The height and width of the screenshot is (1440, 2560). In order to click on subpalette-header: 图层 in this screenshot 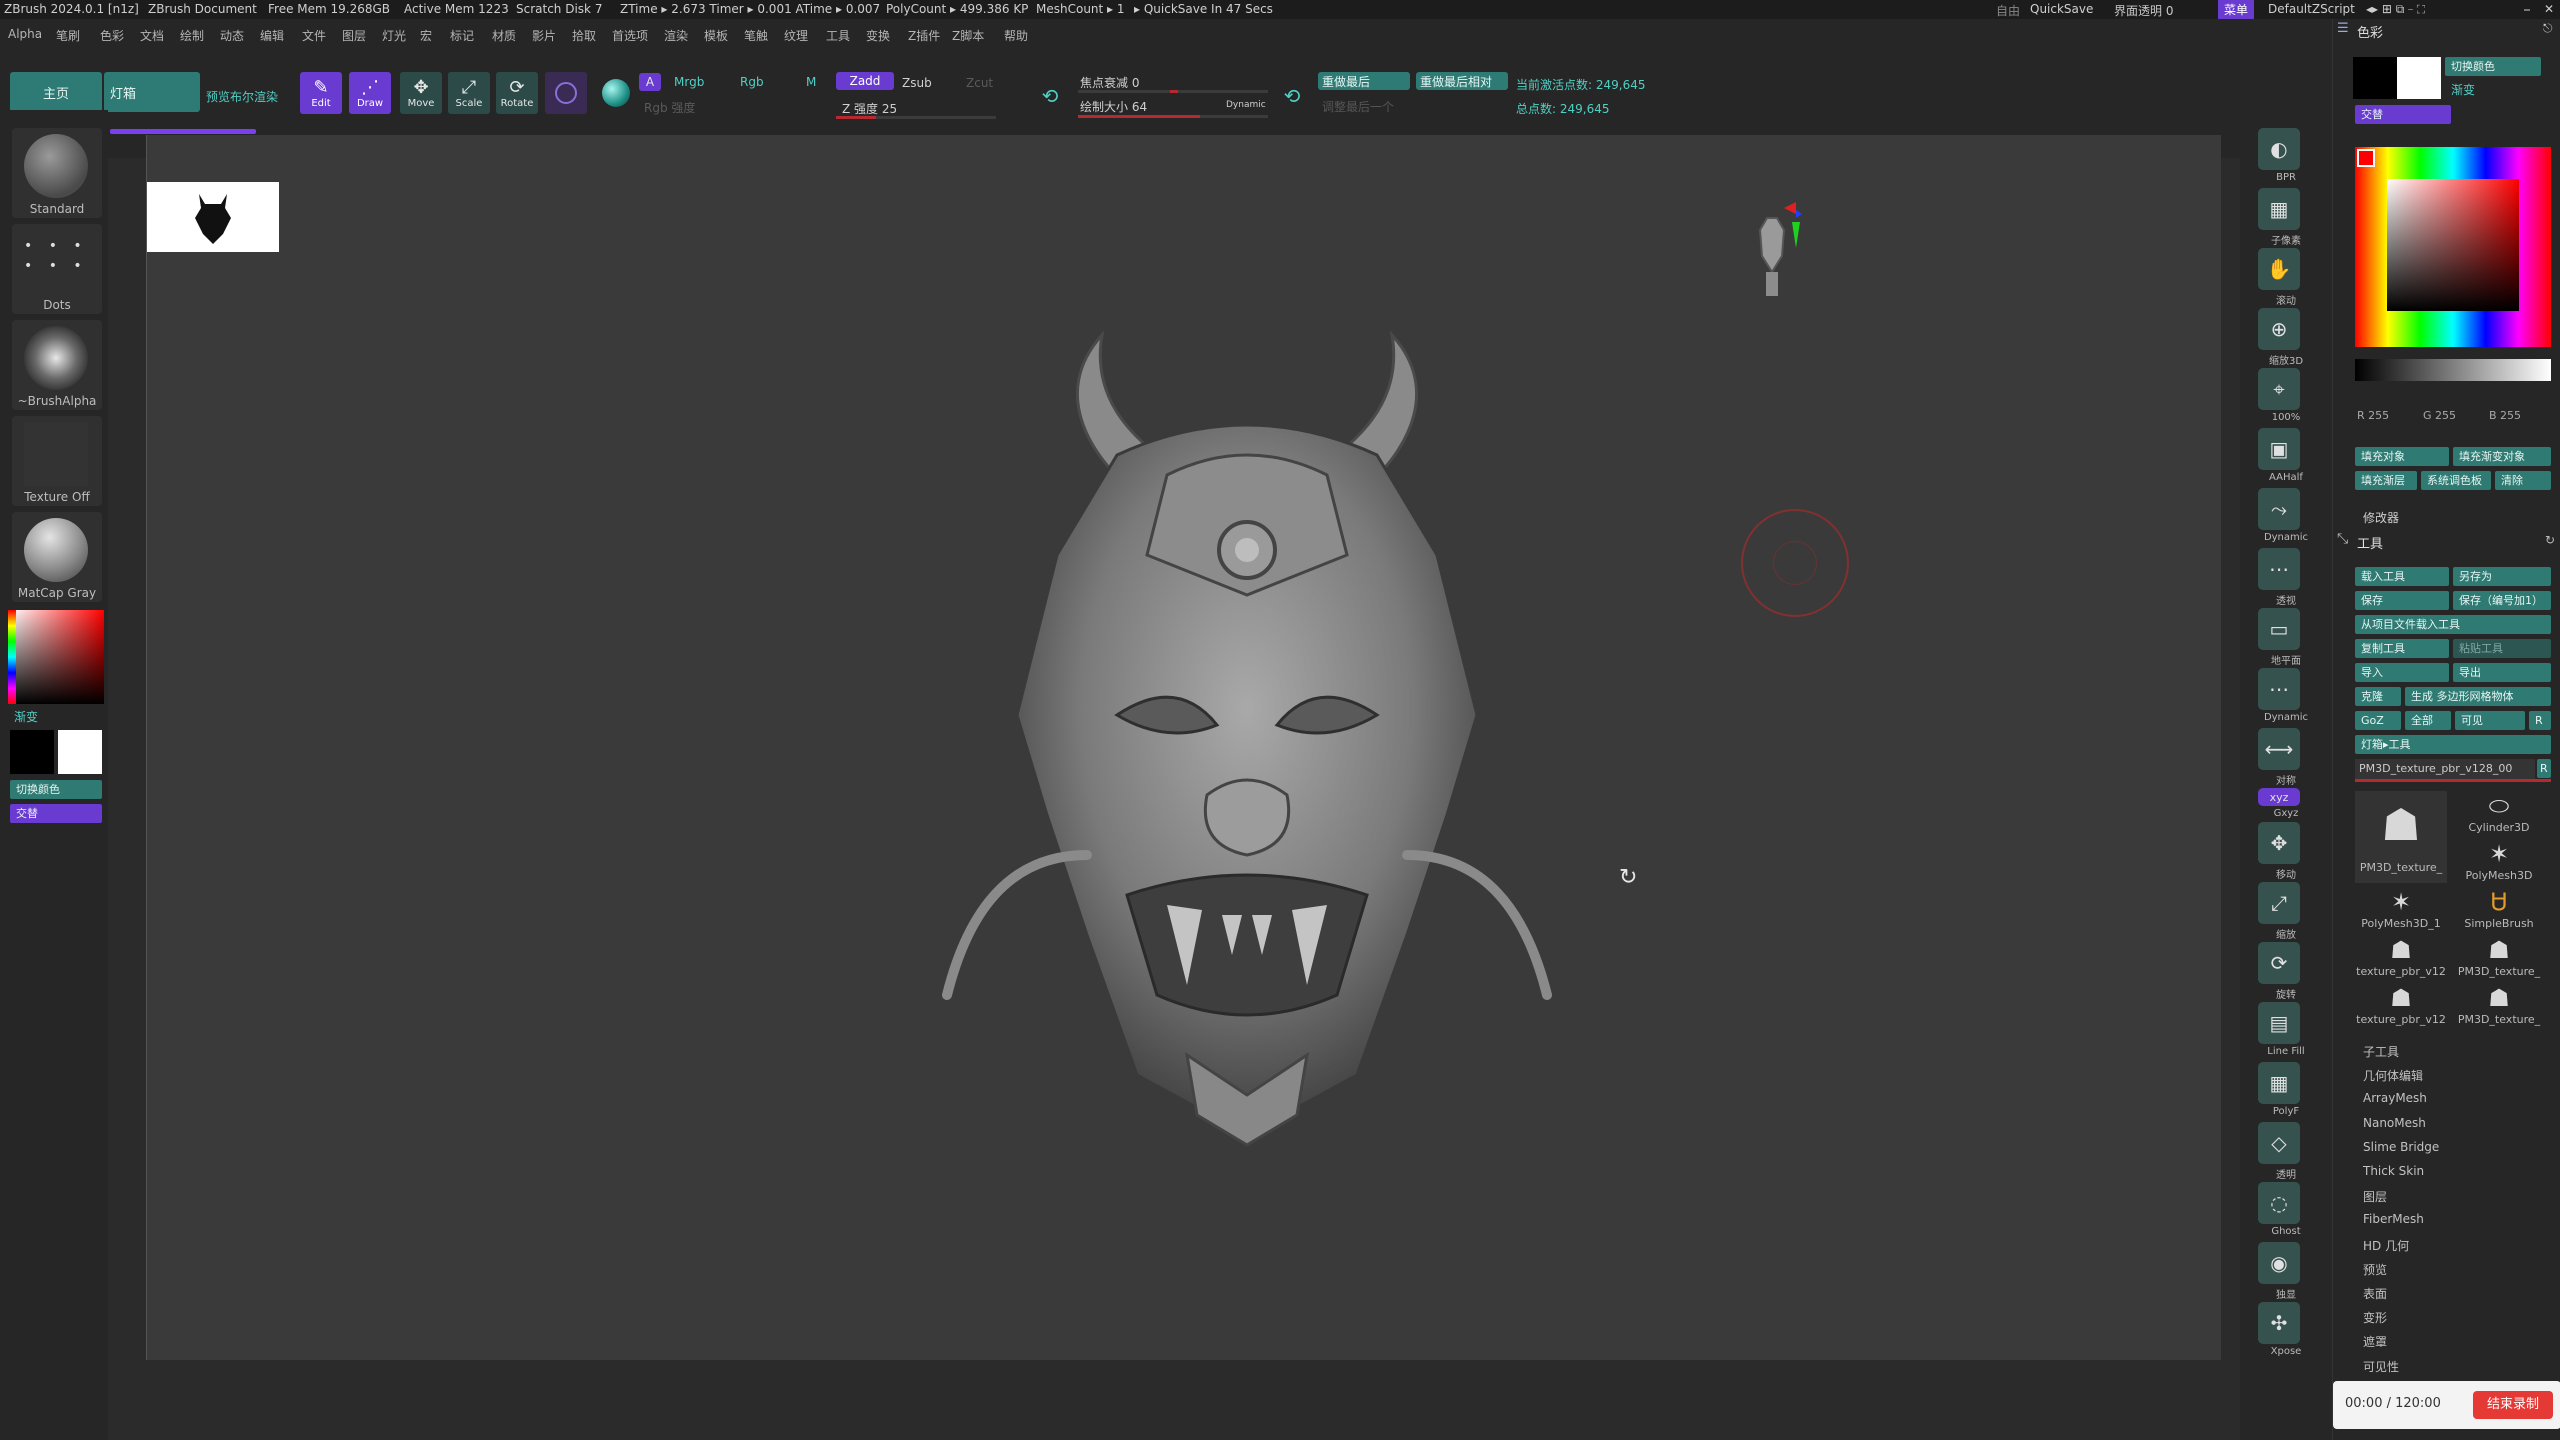, I will do `click(2375, 1196)`.